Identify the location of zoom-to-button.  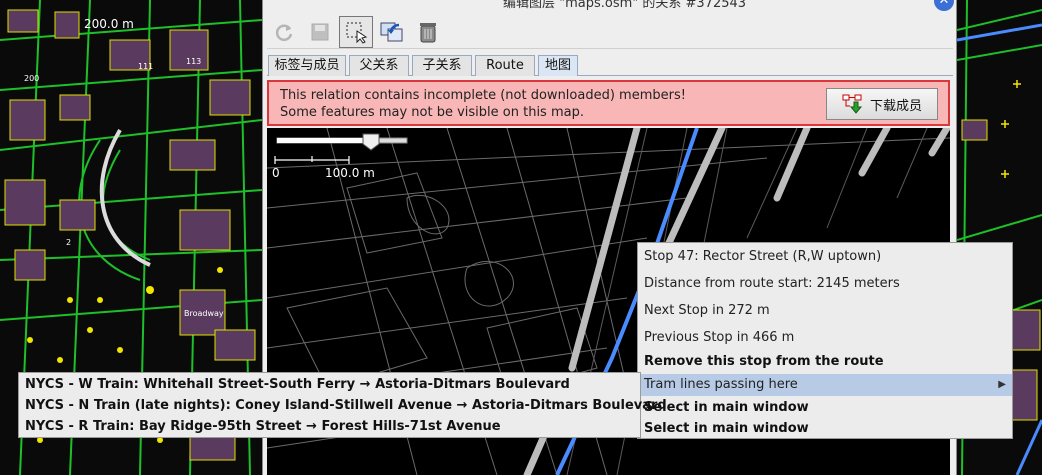
(392, 32).